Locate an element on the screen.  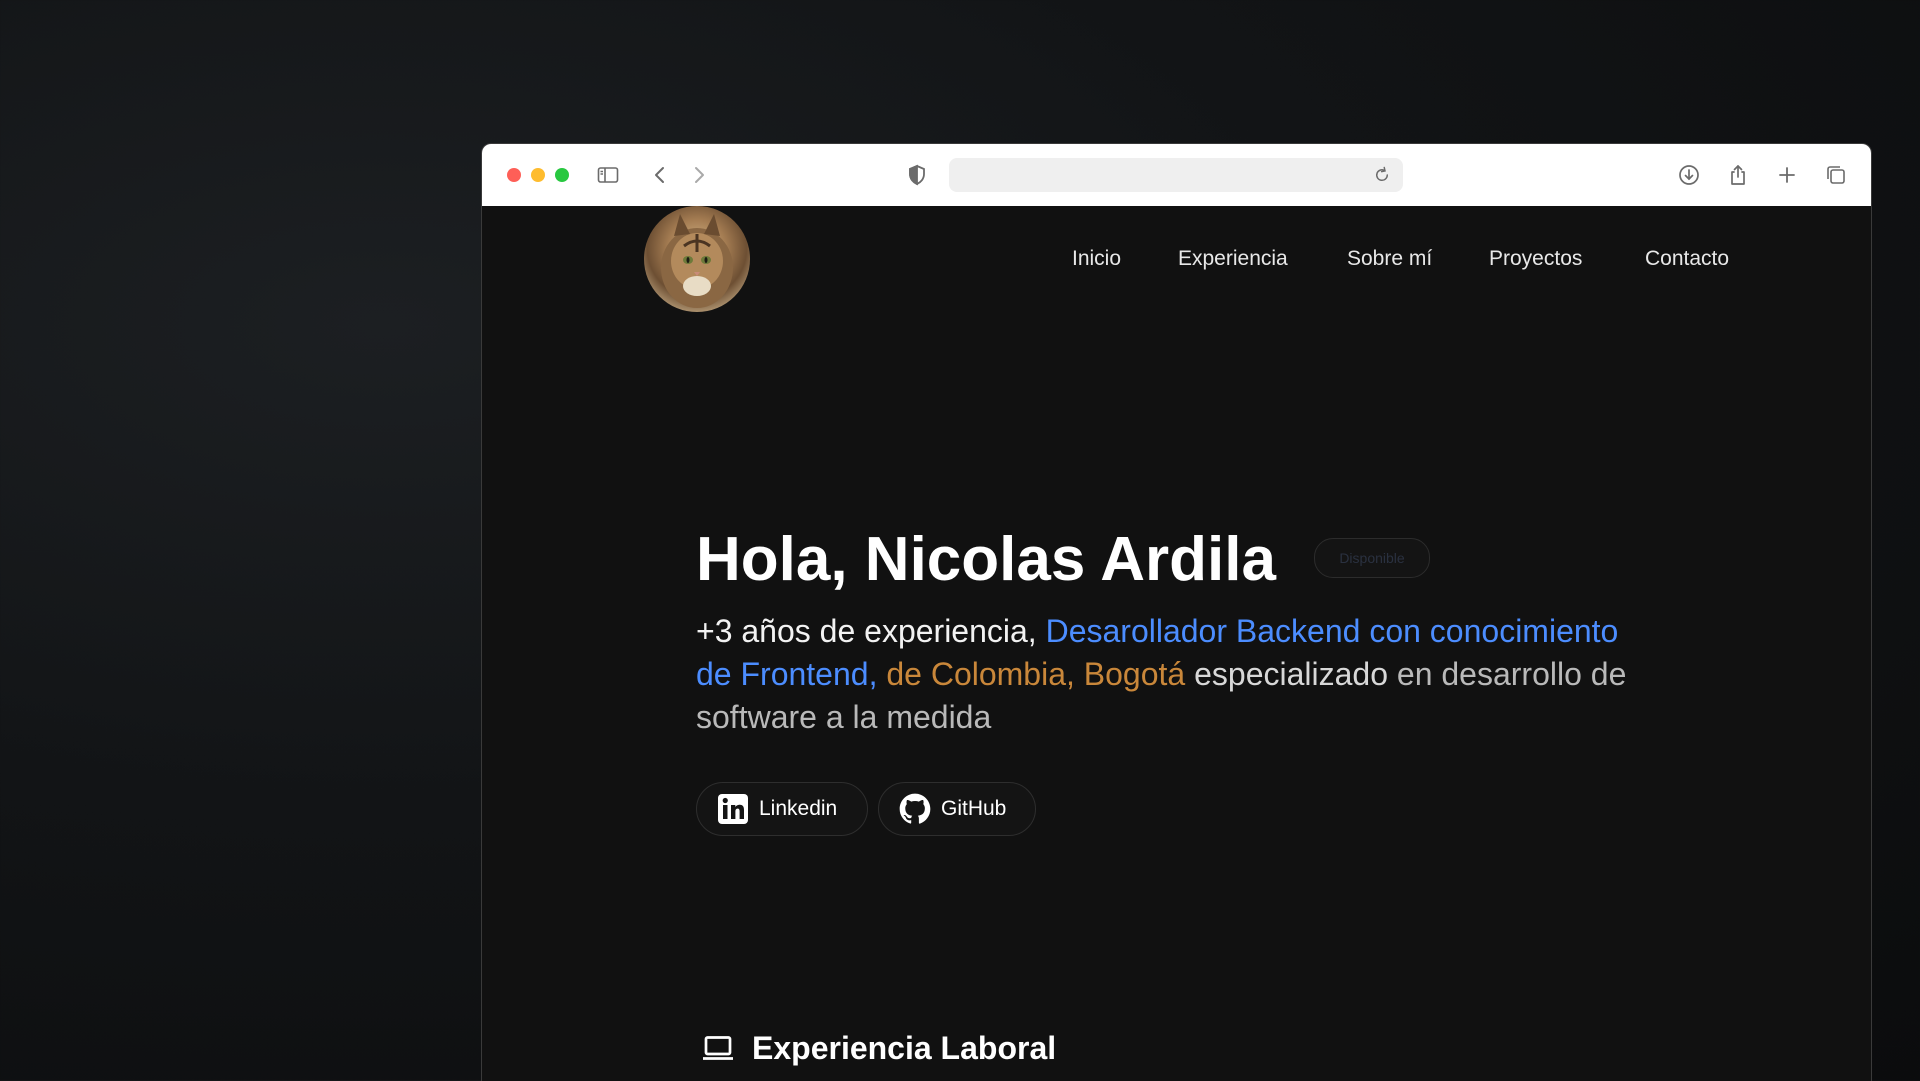
browser-toolbar is located at coordinates (1176, 175).